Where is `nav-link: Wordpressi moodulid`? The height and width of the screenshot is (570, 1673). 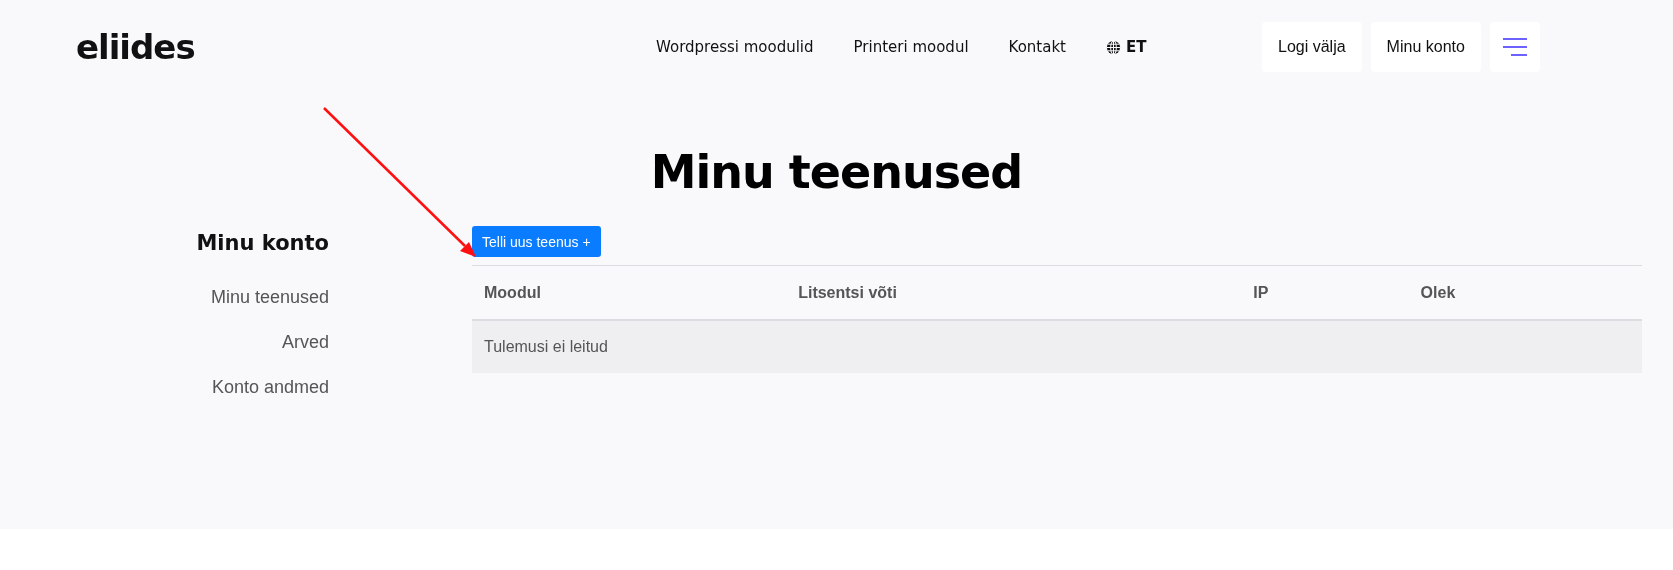 nav-link: Wordpressi moodulid is located at coordinates (735, 47).